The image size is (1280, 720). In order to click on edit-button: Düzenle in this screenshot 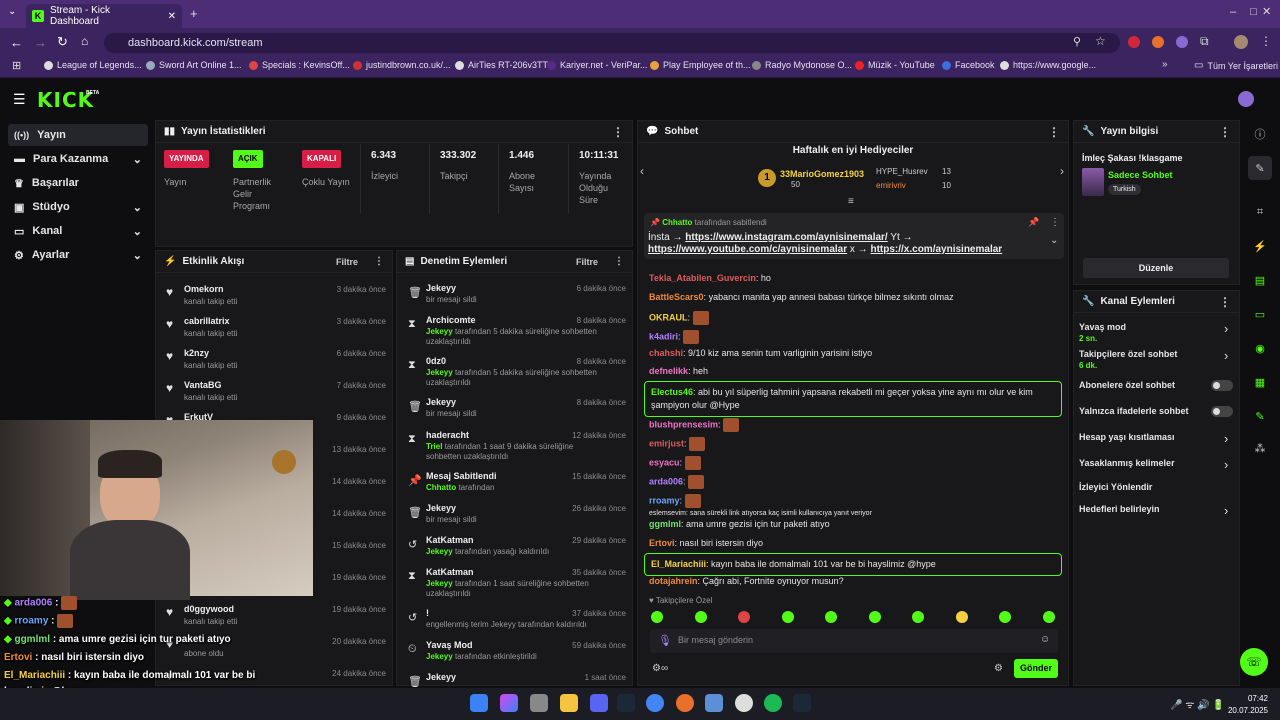, I will do `click(1156, 268)`.